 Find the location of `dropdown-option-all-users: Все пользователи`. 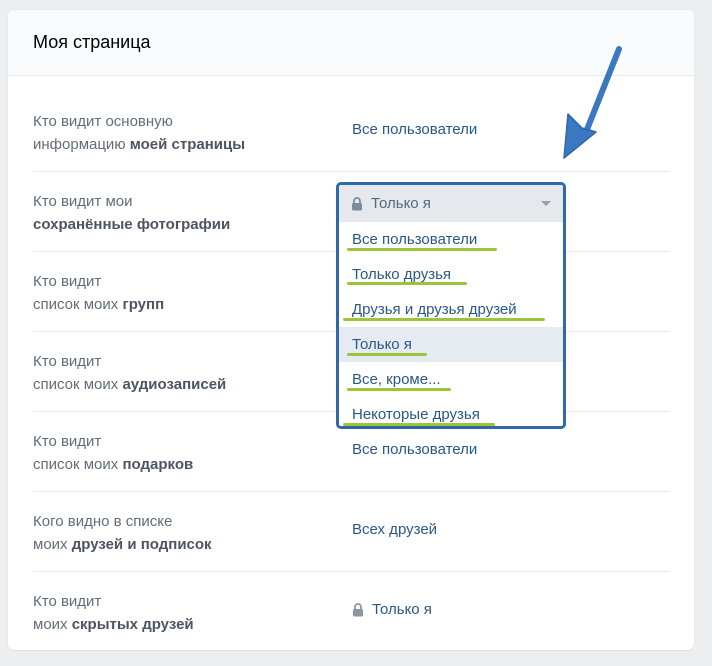

dropdown-option-all-users: Все пользователи is located at coordinates (451, 239).